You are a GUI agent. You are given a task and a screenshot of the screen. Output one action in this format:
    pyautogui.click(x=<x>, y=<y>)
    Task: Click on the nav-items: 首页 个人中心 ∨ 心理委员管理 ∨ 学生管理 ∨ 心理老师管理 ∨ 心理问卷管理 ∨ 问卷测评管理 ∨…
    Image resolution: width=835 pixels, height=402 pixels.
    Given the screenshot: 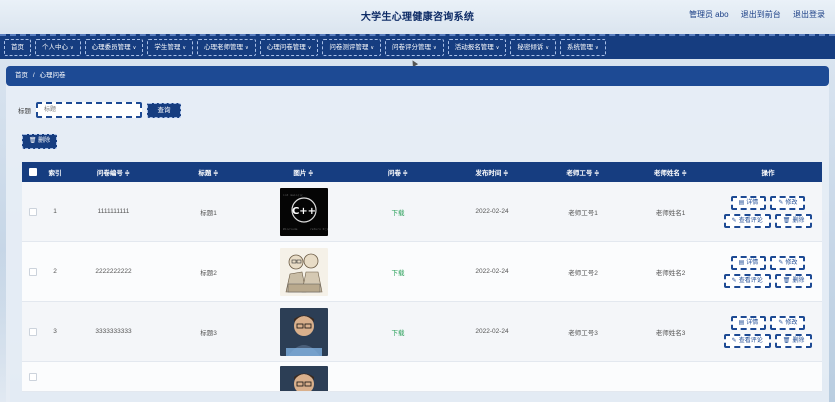 What is the action you would take?
    pyautogui.click(x=417, y=47)
    